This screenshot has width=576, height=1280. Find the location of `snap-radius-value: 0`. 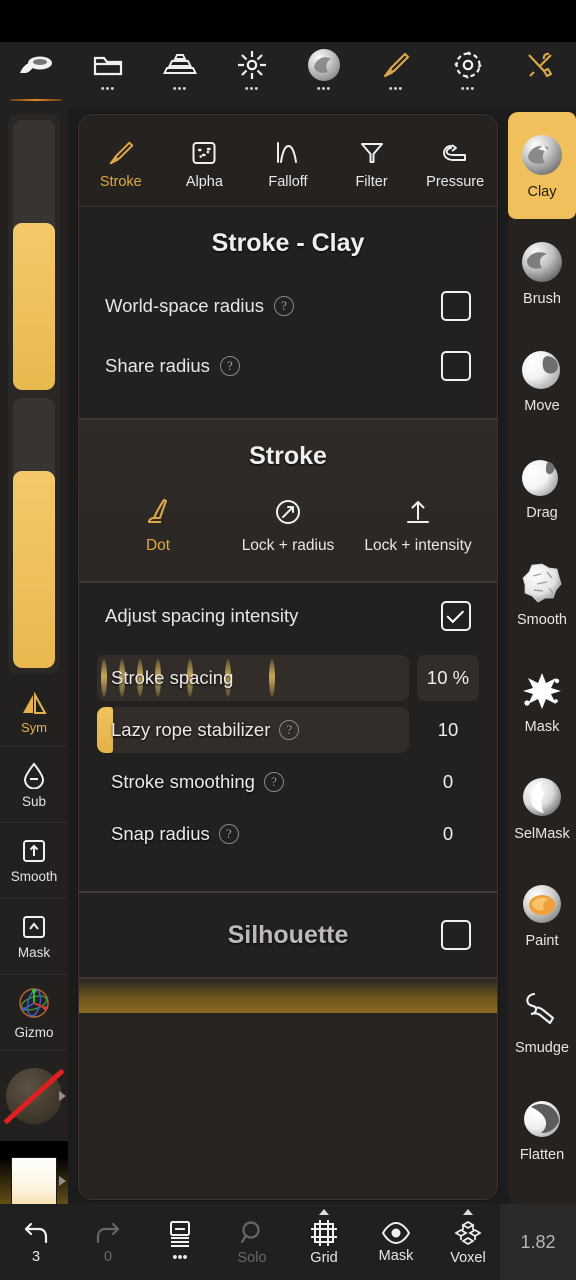

snap-radius-value: 0 is located at coordinates (448, 834).